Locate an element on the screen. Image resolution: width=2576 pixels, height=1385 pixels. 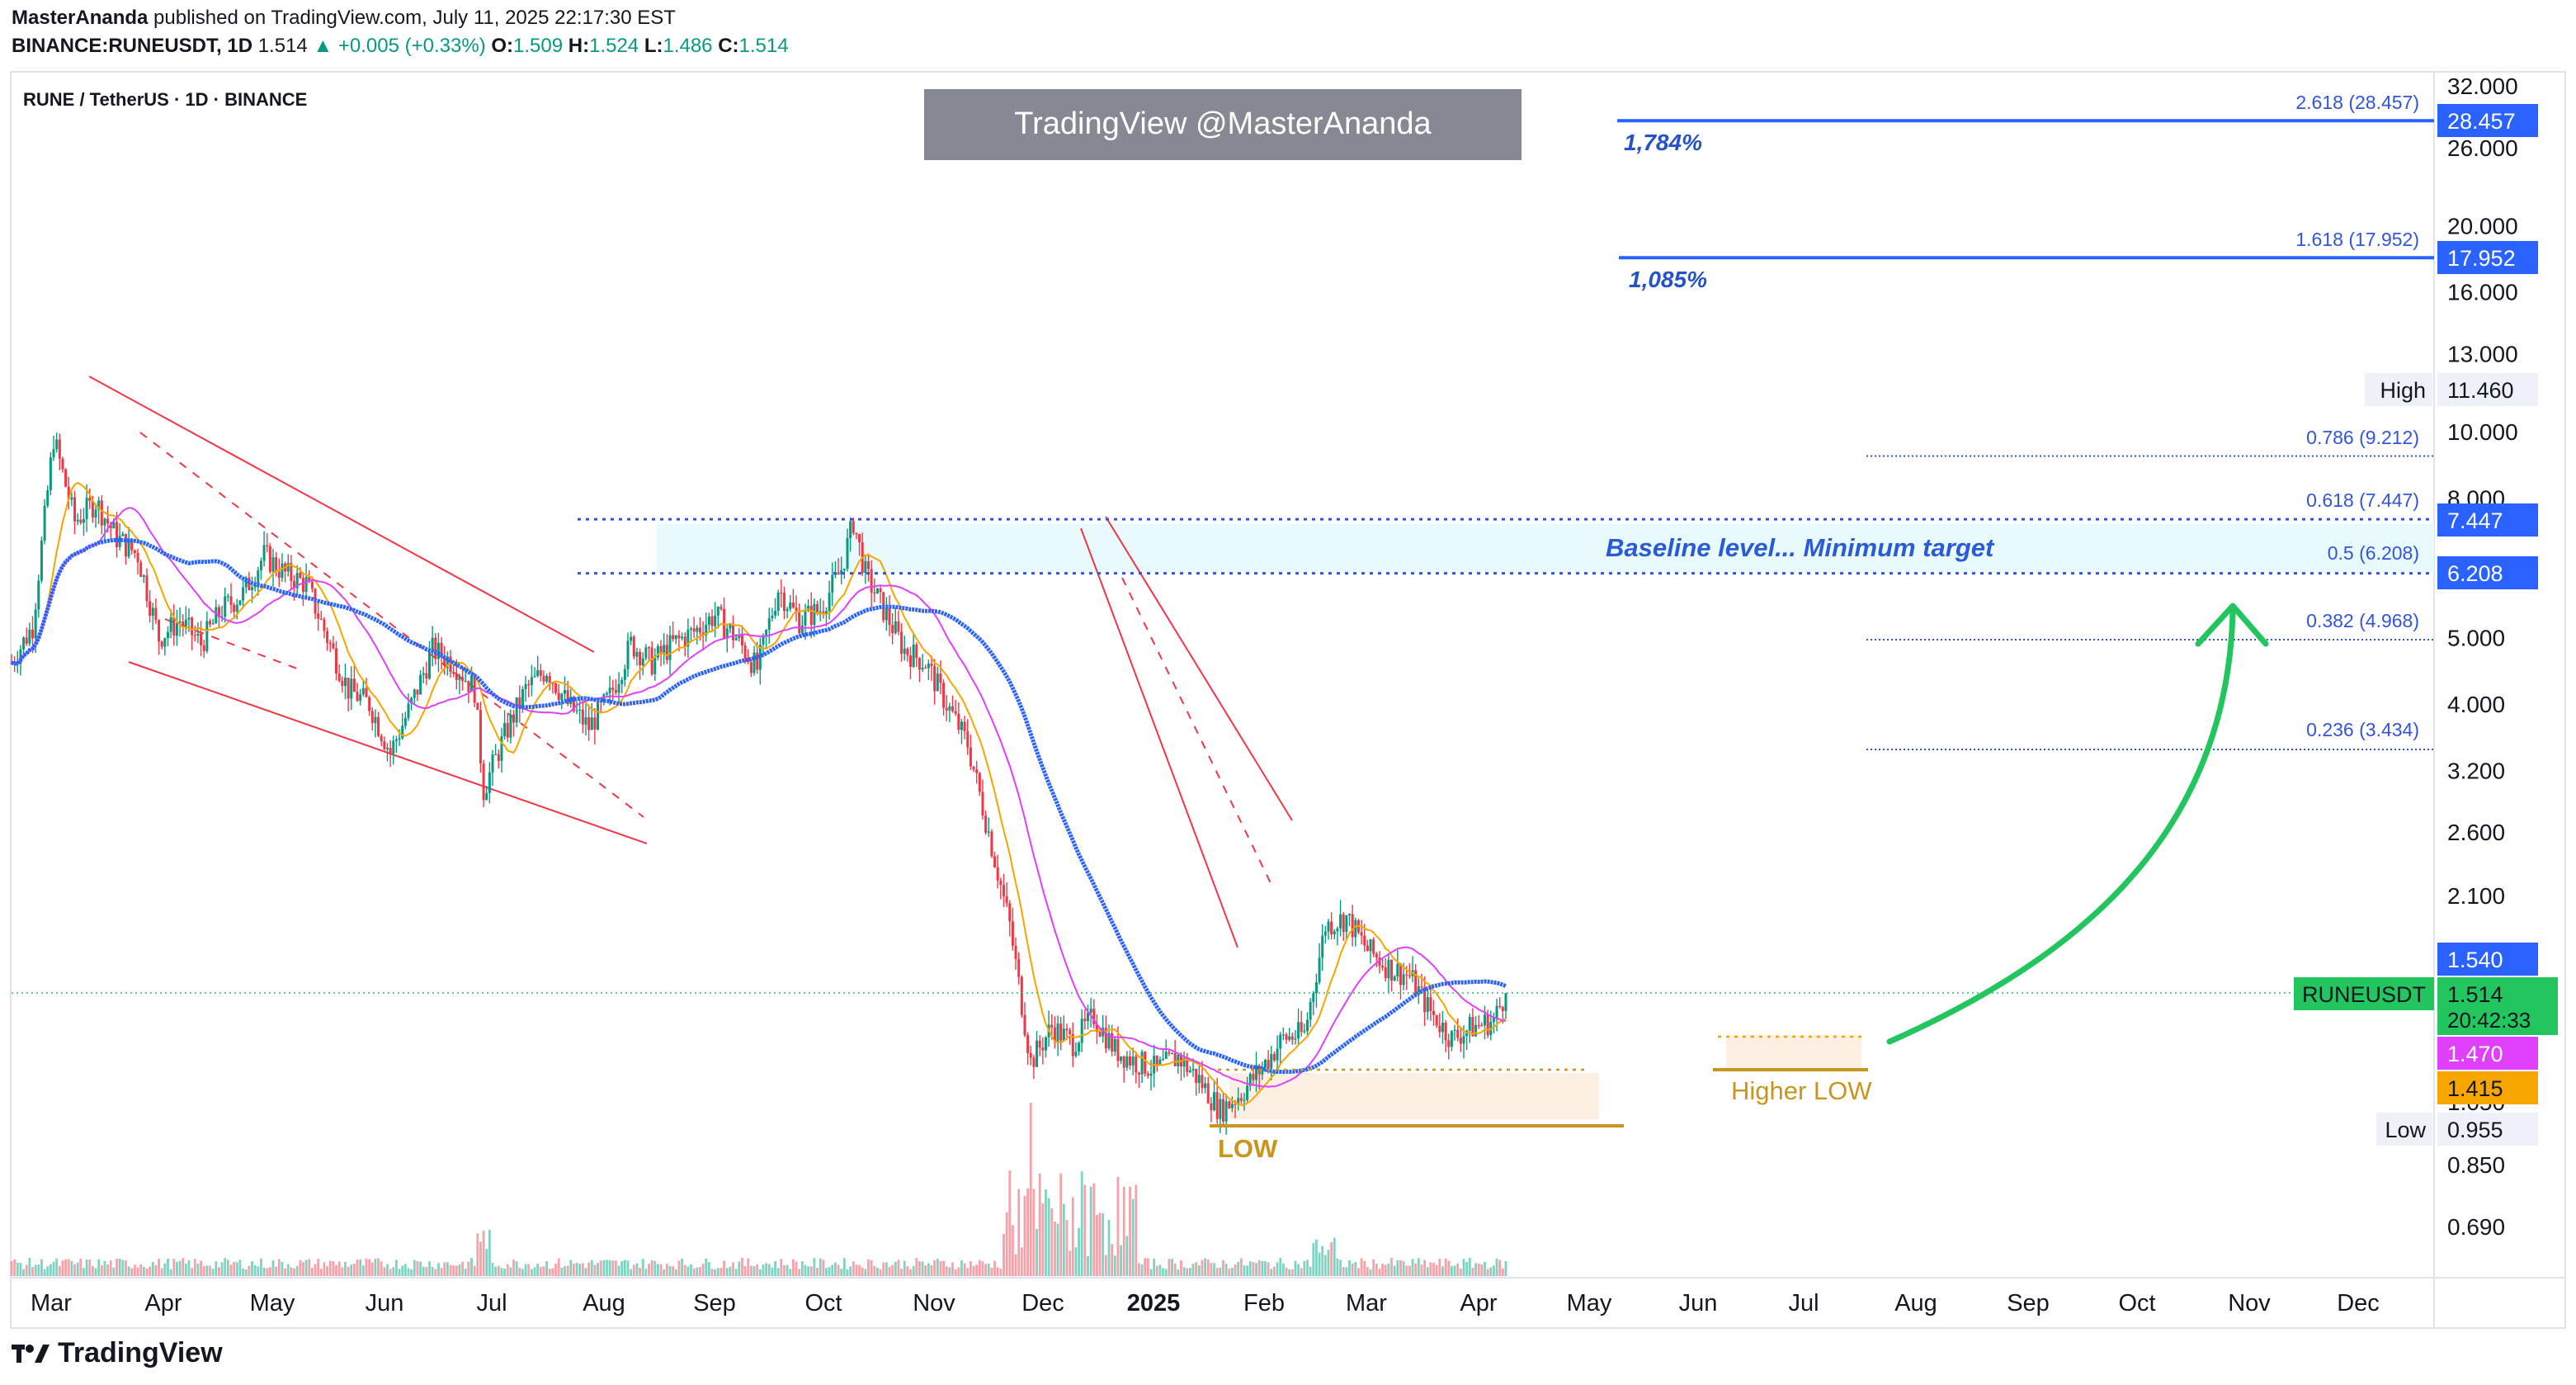
y-tick-label: 0.690 is located at coordinates (2476, 1227).